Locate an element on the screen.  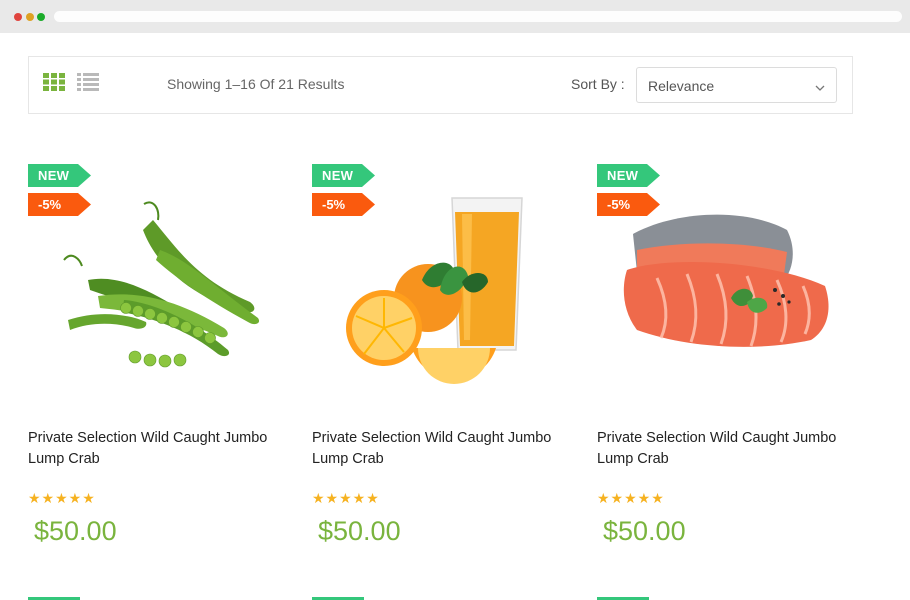
maximize-window-dot is located at coordinates (41, 17).